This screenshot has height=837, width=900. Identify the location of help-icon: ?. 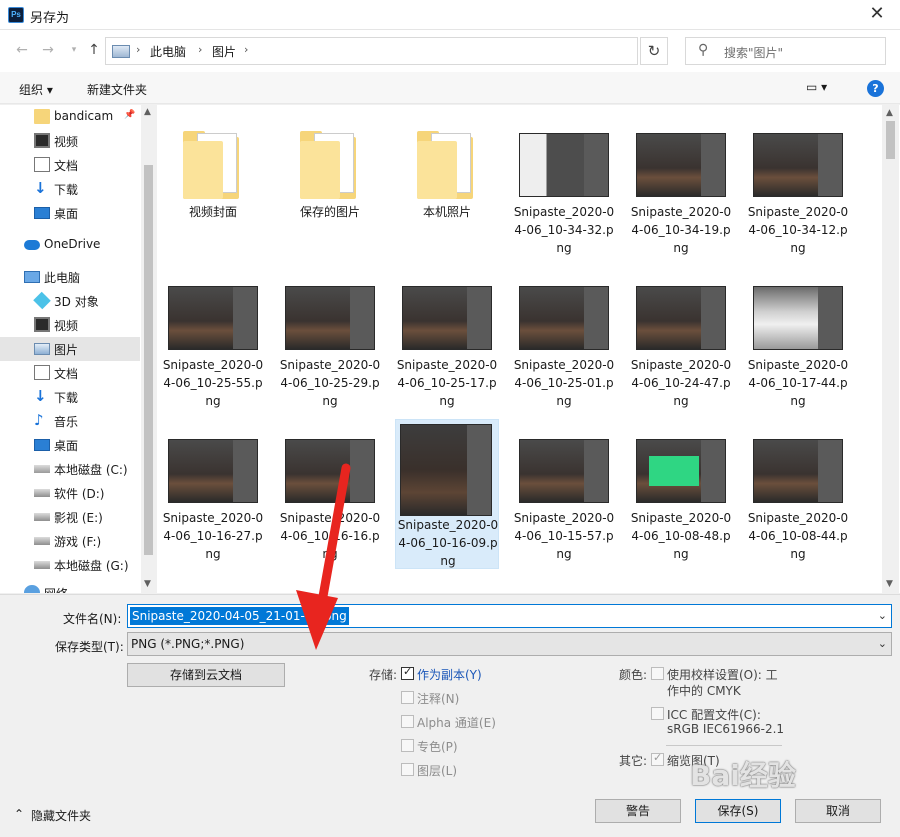
(875, 88).